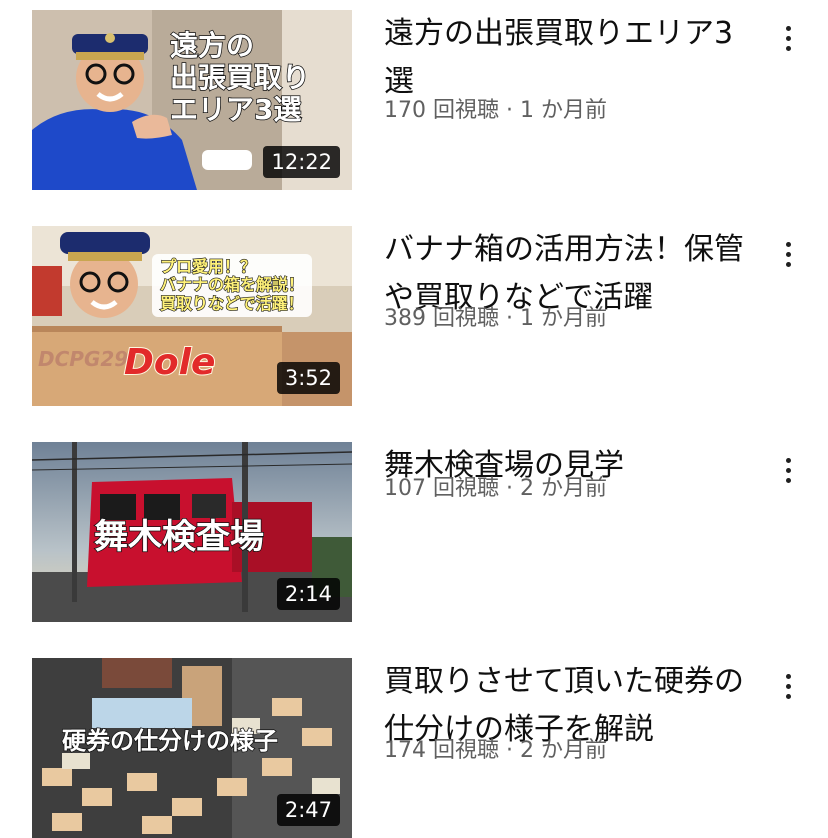 This screenshot has width=828, height=838. Describe the element at coordinates (441, 318) in the screenshot. I see `view-count: 389 回視聴` at that location.